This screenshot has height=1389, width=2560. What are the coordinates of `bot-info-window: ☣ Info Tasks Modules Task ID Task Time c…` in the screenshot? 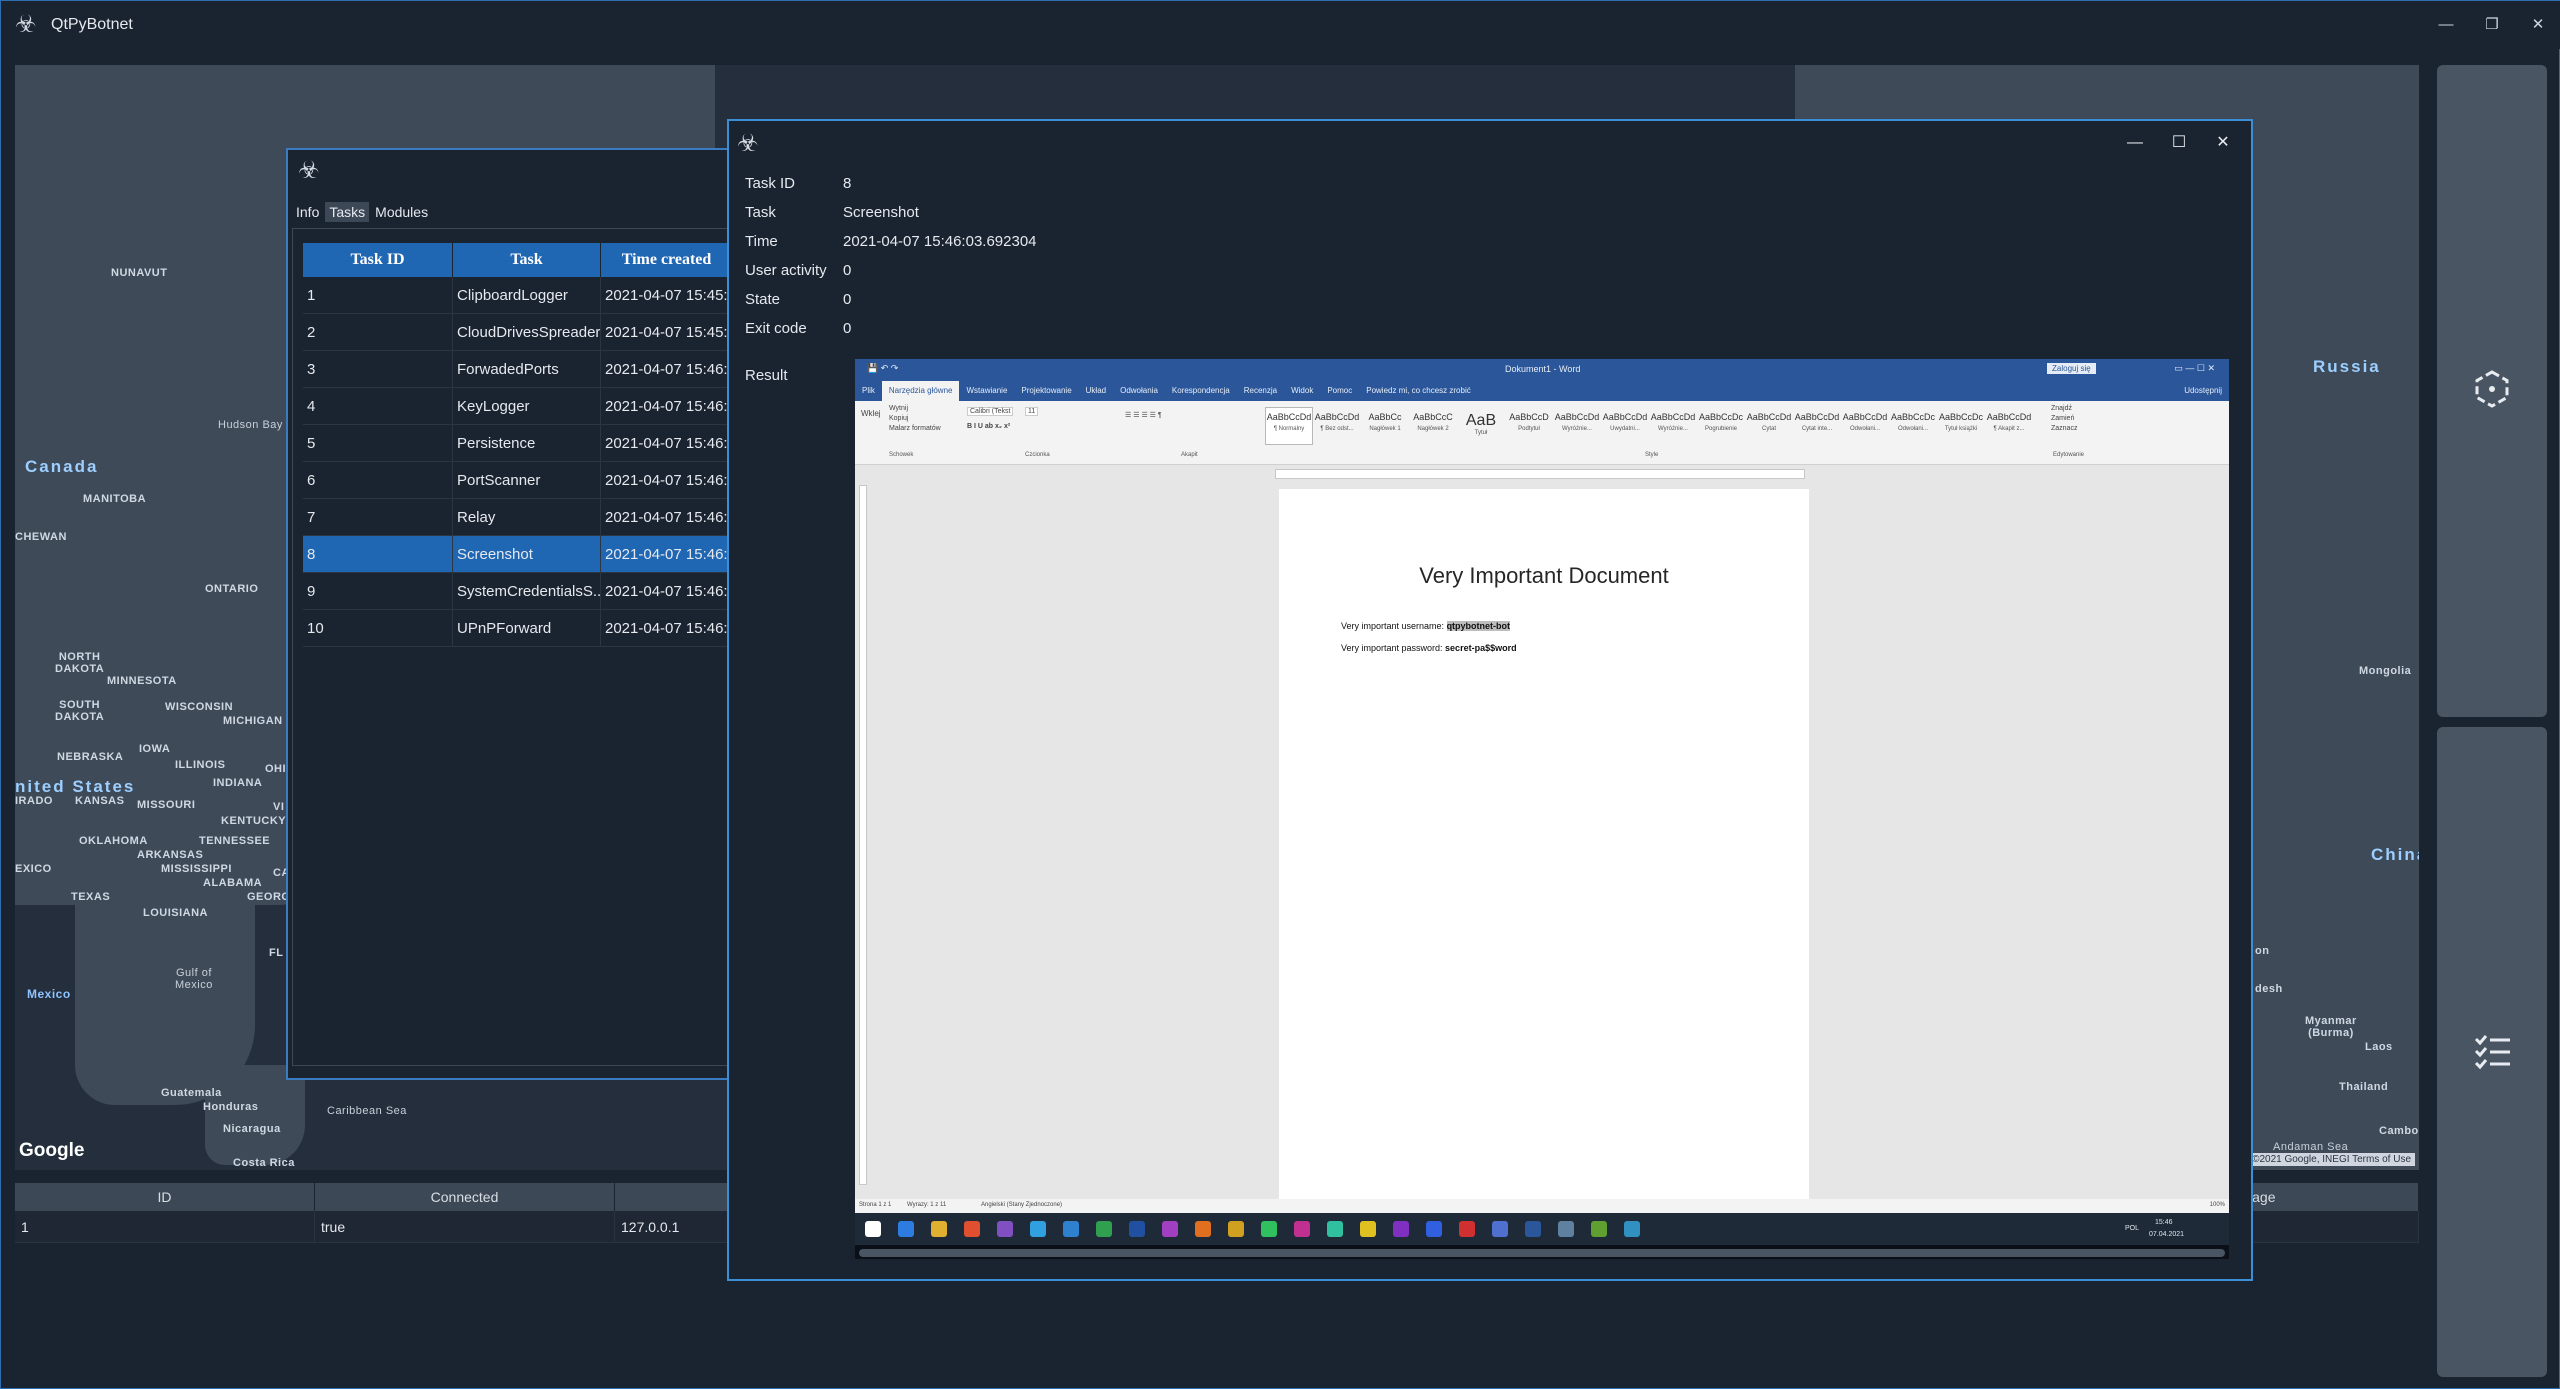 It's located at (511, 614).